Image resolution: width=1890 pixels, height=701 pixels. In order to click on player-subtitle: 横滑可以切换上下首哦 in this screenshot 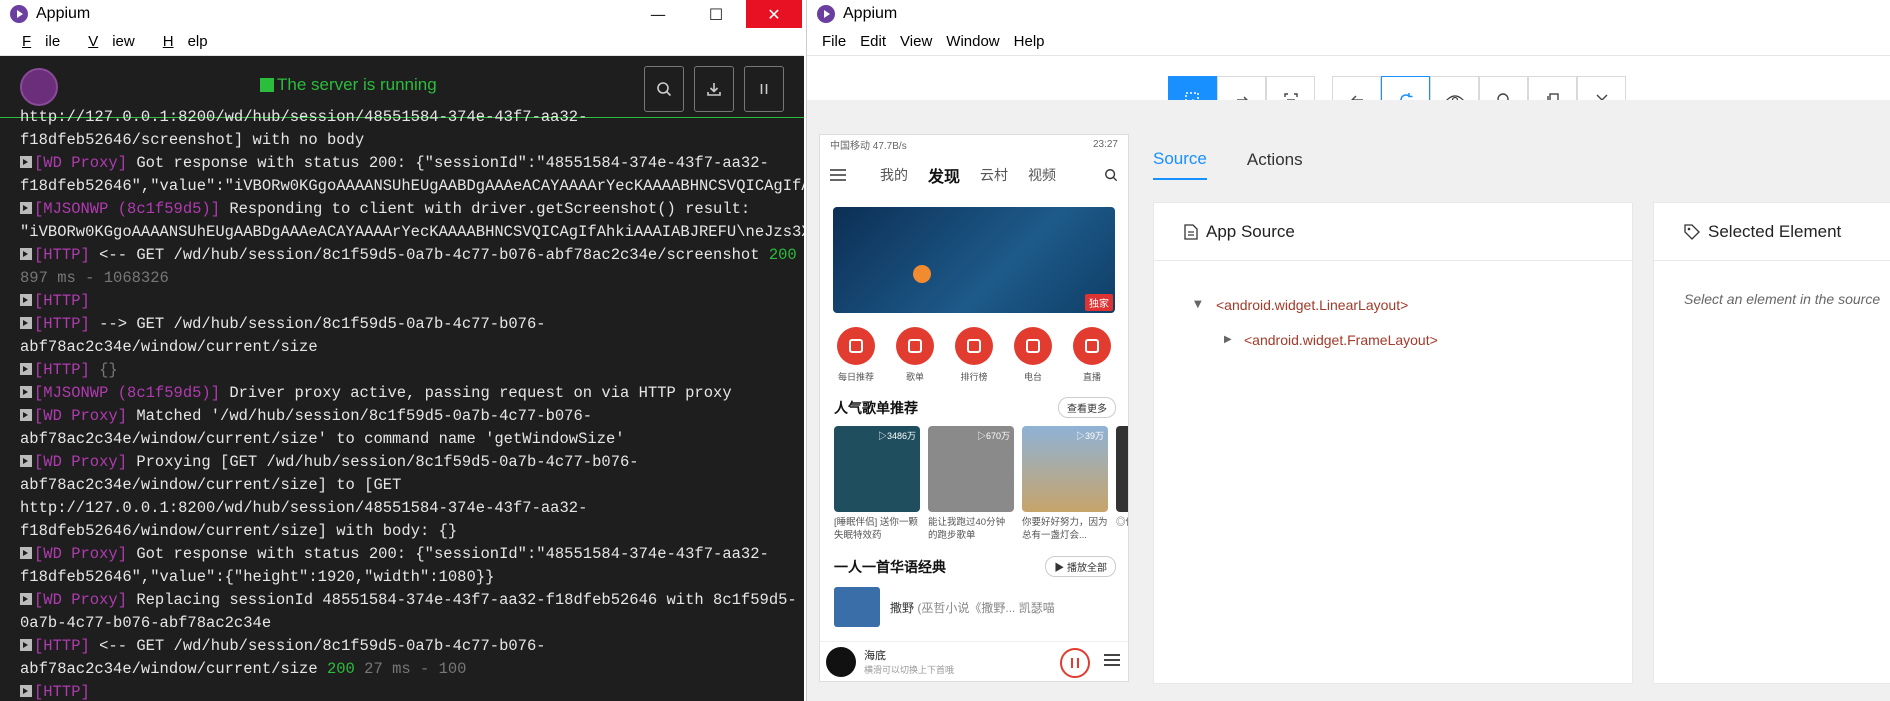, I will do `click(909, 670)`.